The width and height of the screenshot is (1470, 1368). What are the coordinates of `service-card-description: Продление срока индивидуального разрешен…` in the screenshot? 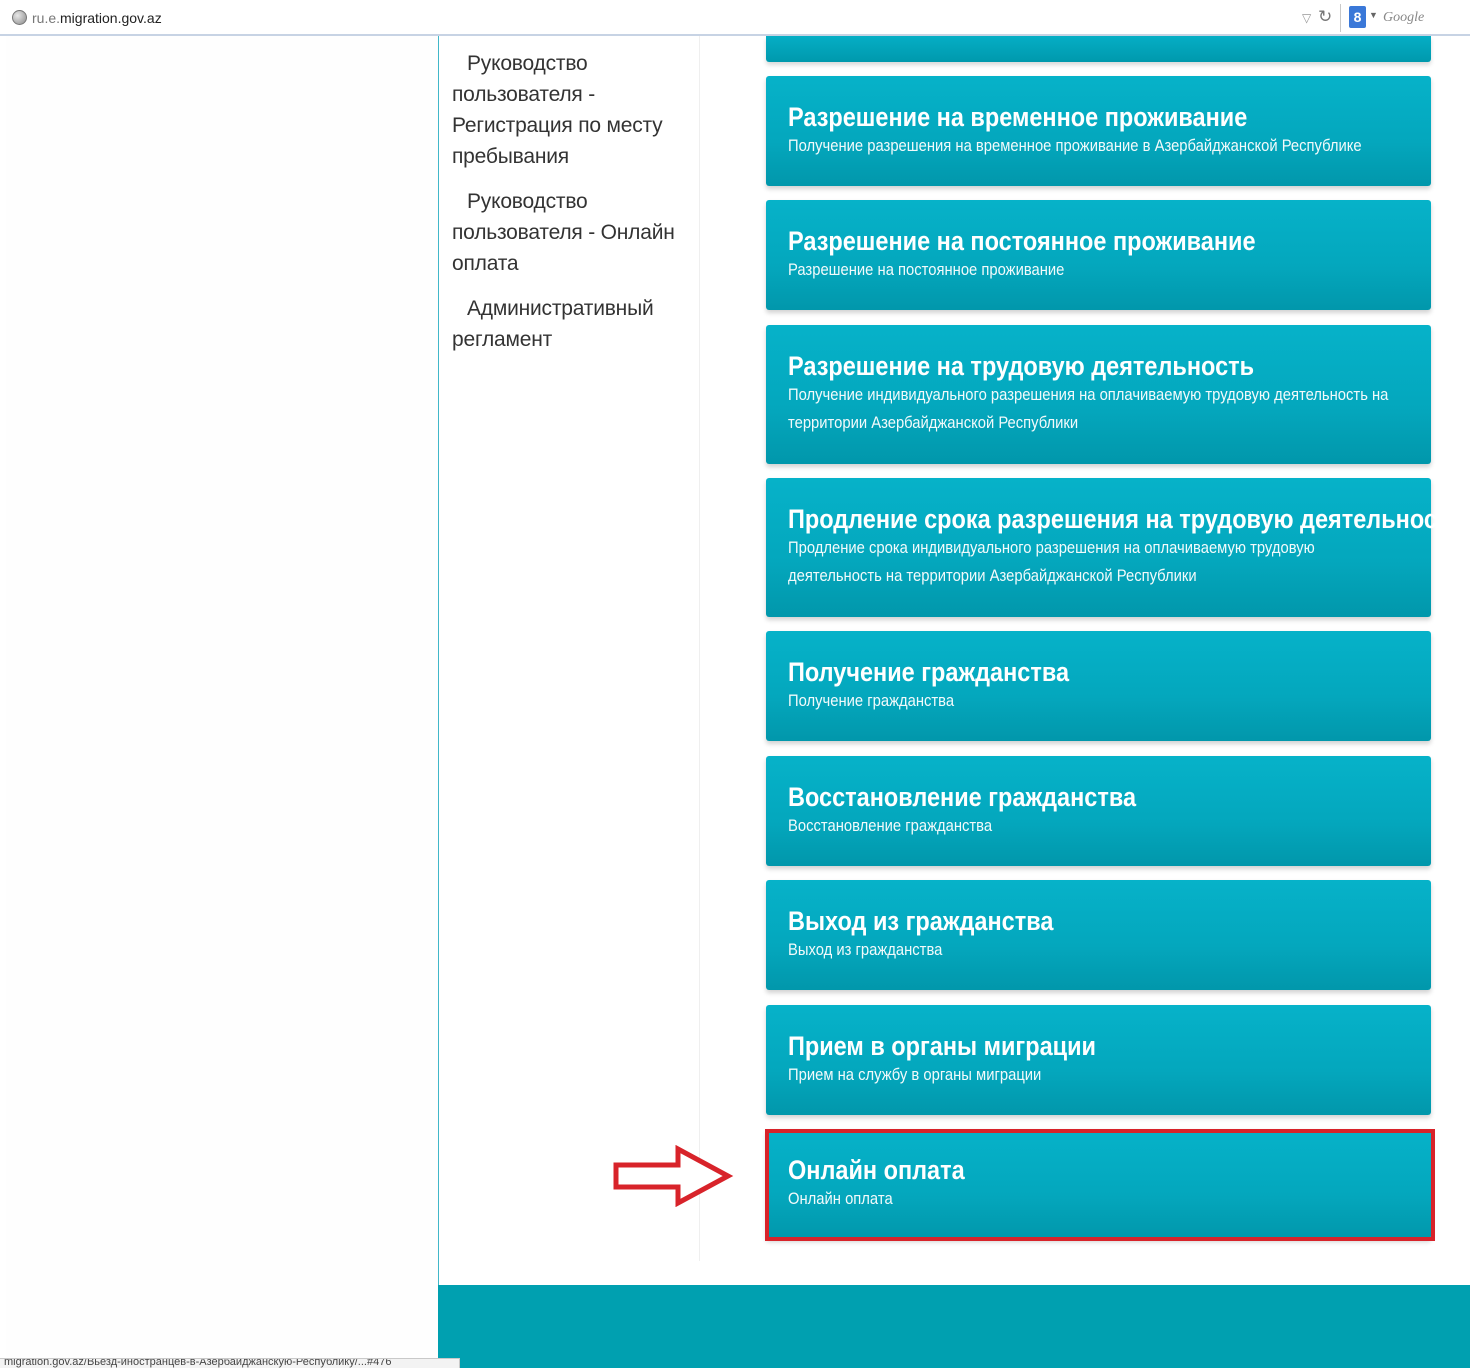 It's located at (1051, 561).